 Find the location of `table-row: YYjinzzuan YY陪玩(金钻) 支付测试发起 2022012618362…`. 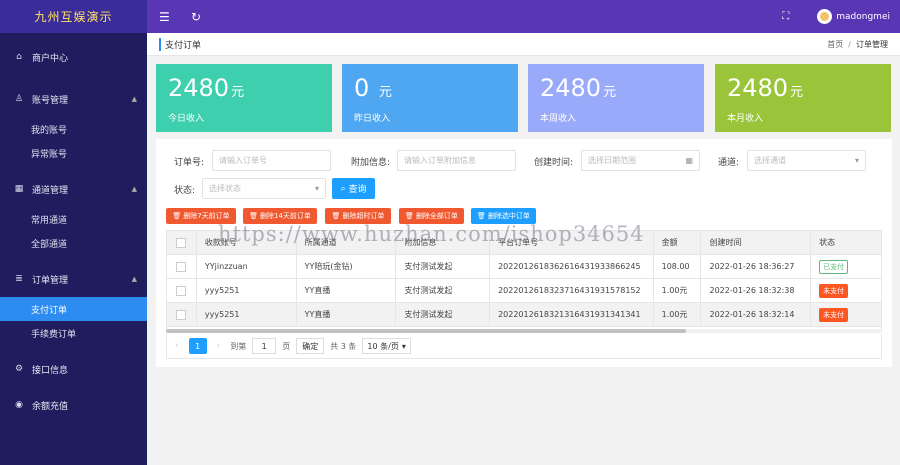

table-row: YYjinzzuan YY陪玩(金钻) 支付测试发起 2022012618362… is located at coordinates (524, 267).